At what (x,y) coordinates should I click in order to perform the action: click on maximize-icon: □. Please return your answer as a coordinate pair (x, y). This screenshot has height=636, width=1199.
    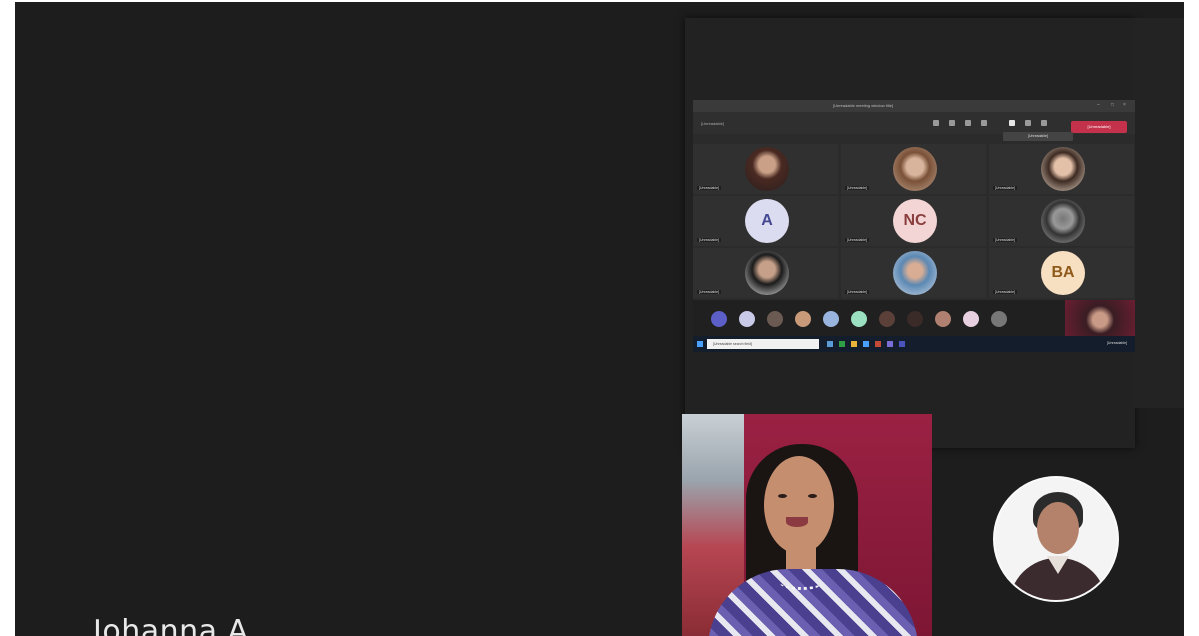
    Looking at the image, I should click on (1113, 105).